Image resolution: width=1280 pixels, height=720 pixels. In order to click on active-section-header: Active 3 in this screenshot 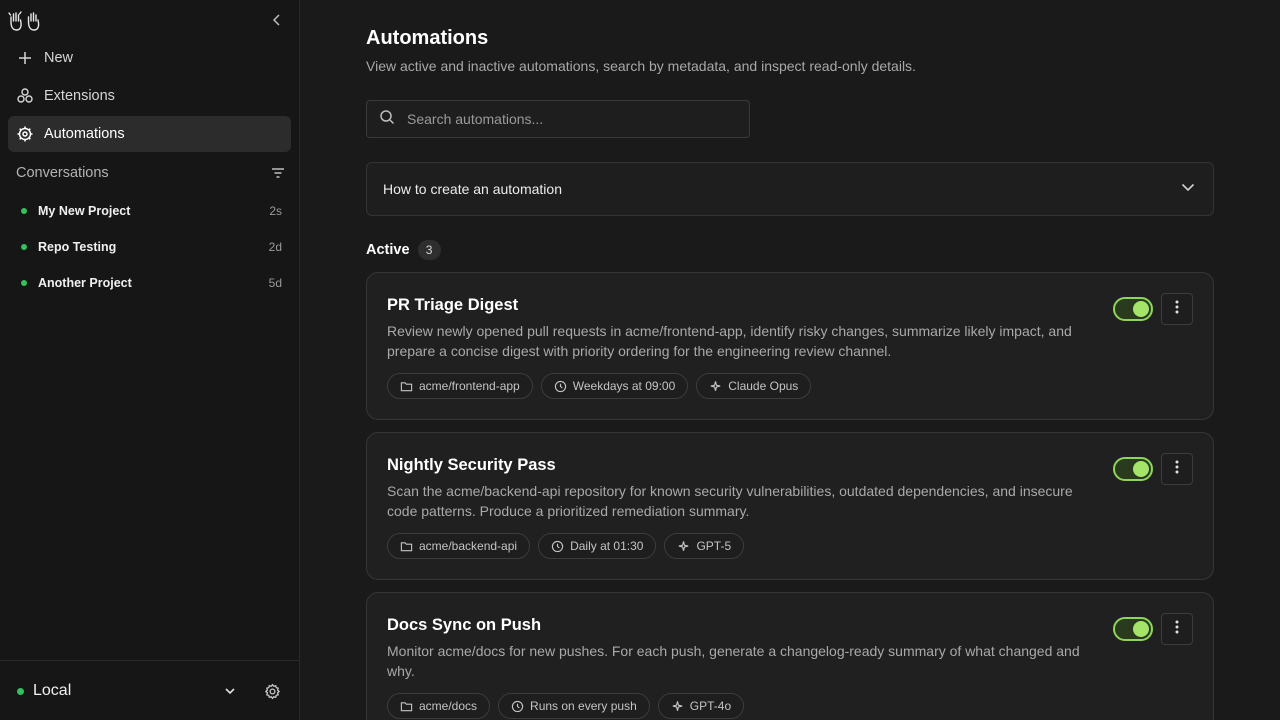, I will do `click(403, 250)`.